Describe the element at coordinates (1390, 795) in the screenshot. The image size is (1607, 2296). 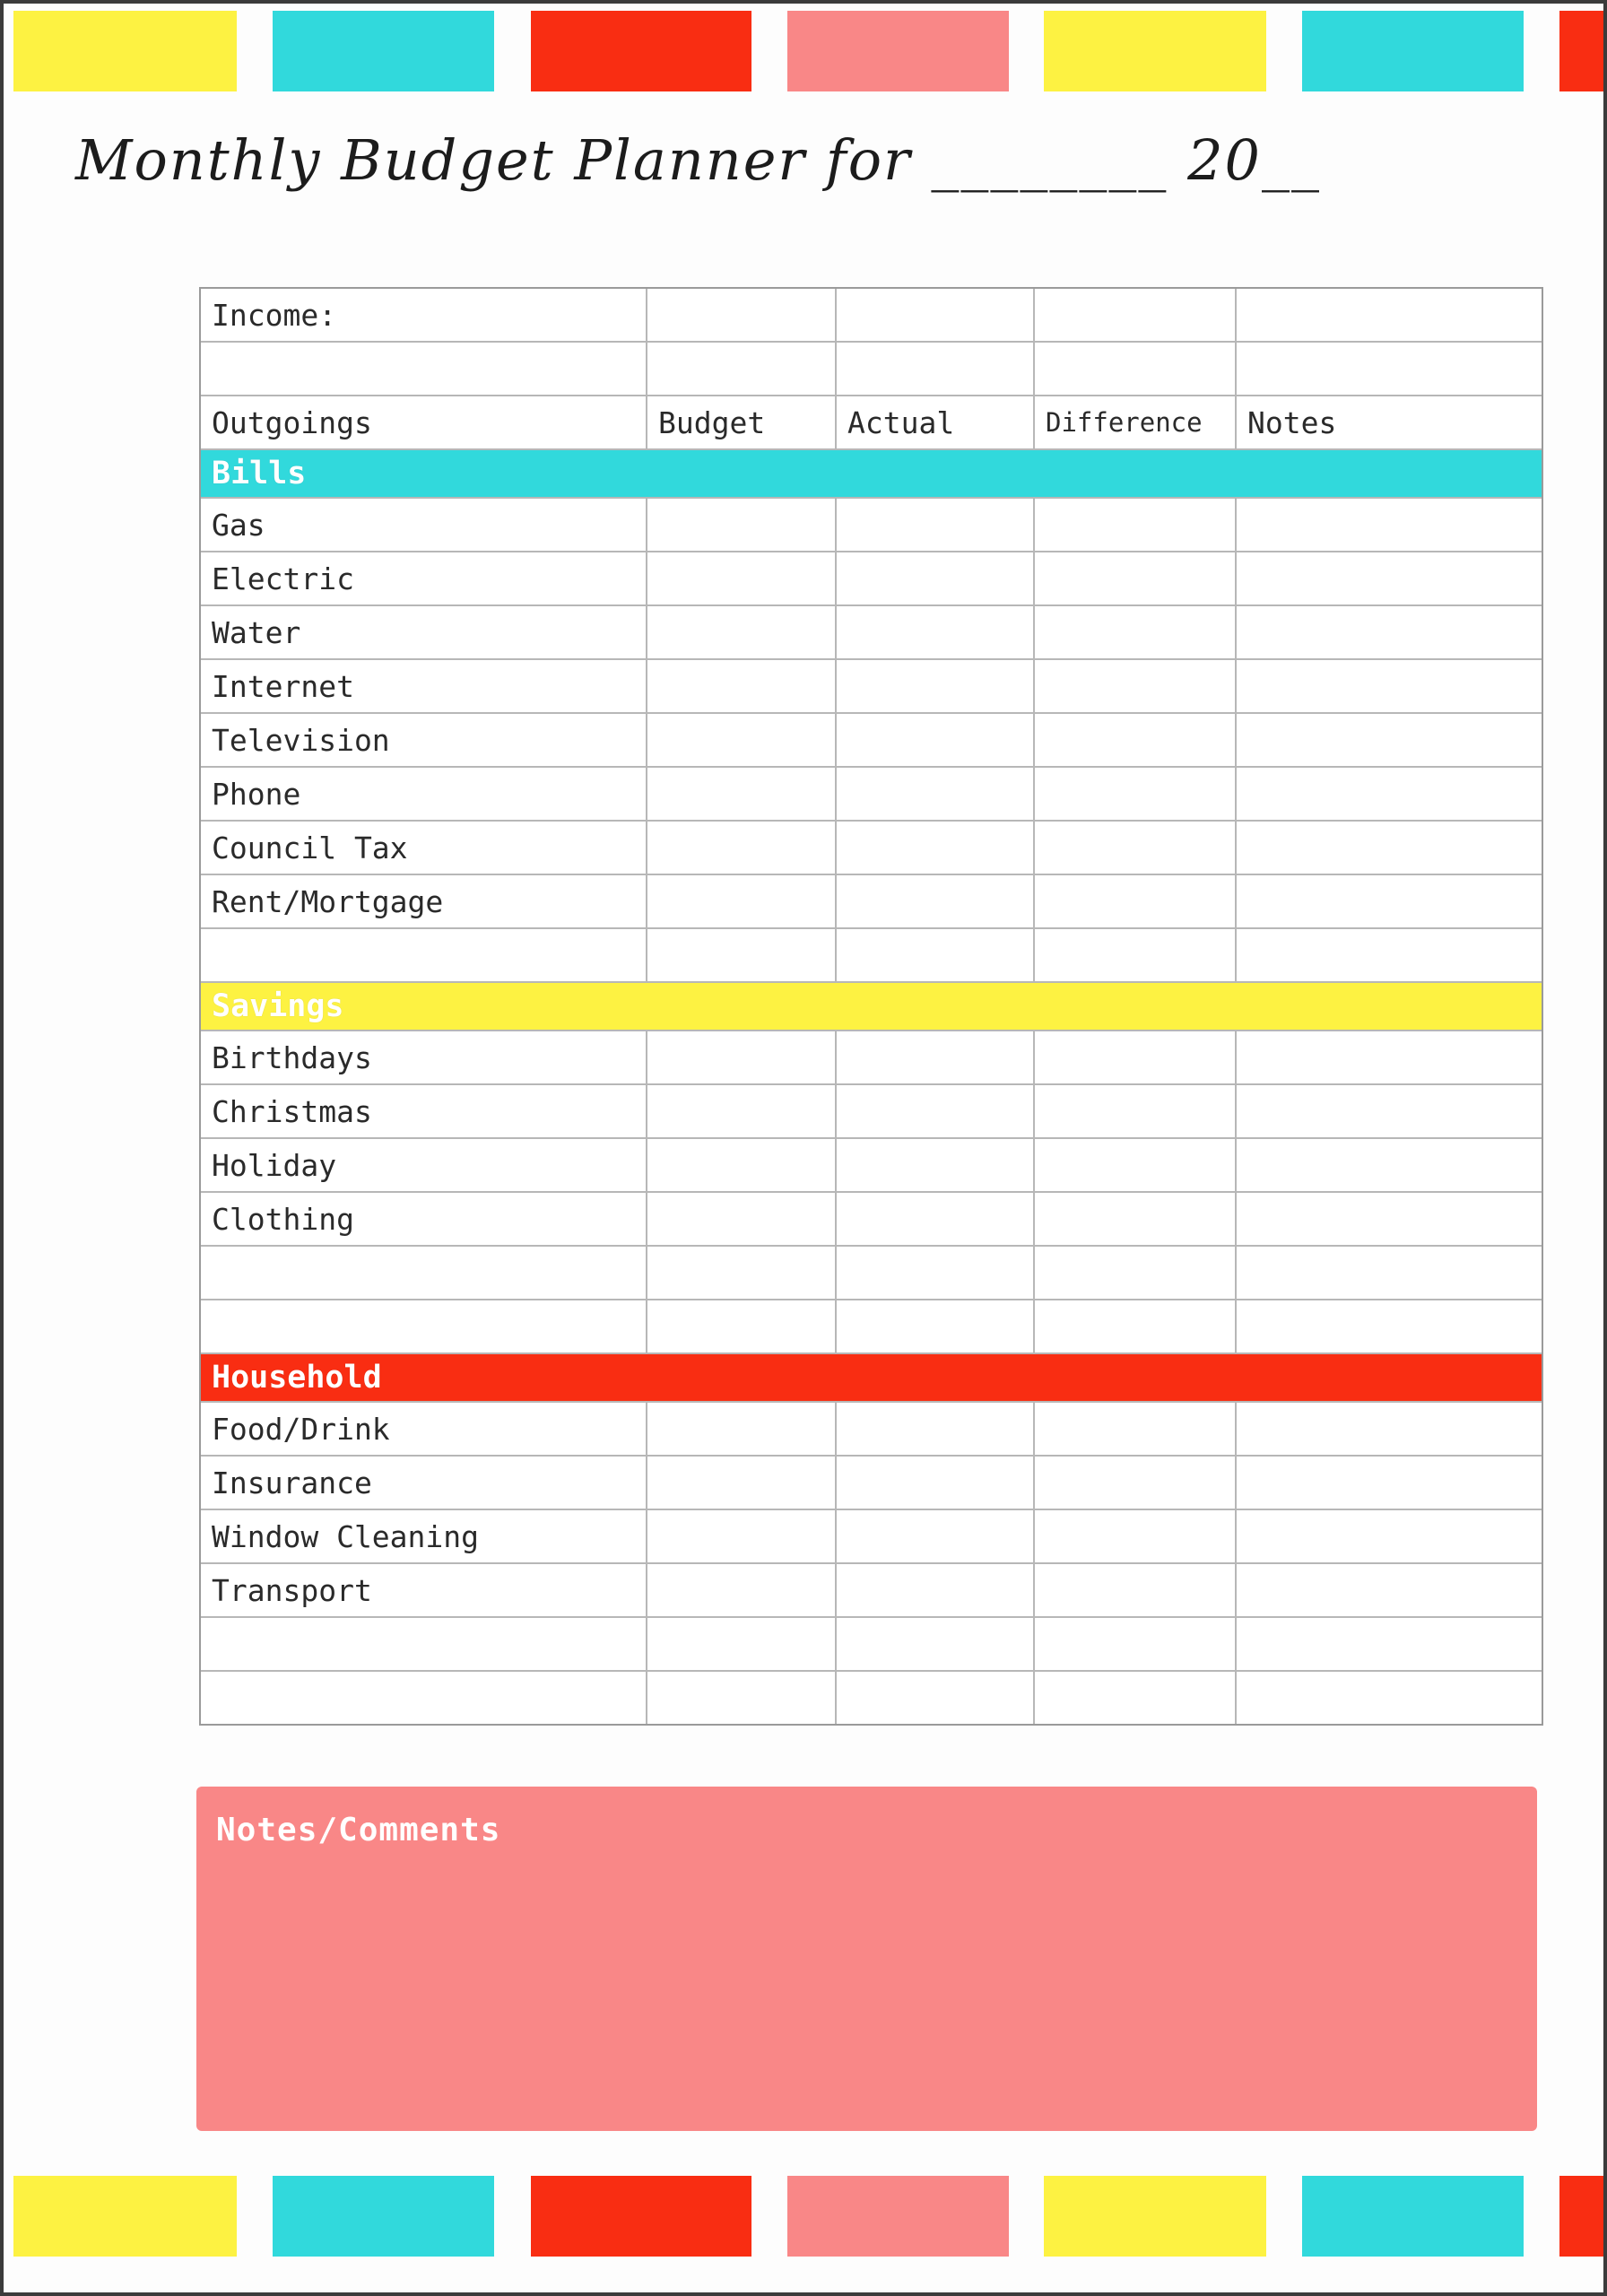
I see `row-bills-5-notes-cell` at that location.